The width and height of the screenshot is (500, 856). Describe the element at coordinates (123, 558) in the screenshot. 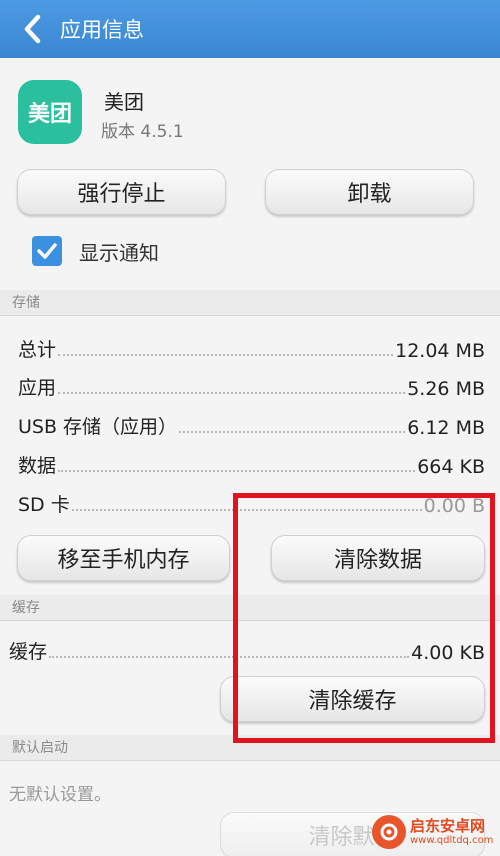

I see `move-to-phone-storage-button: 移至手机内存` at that location.